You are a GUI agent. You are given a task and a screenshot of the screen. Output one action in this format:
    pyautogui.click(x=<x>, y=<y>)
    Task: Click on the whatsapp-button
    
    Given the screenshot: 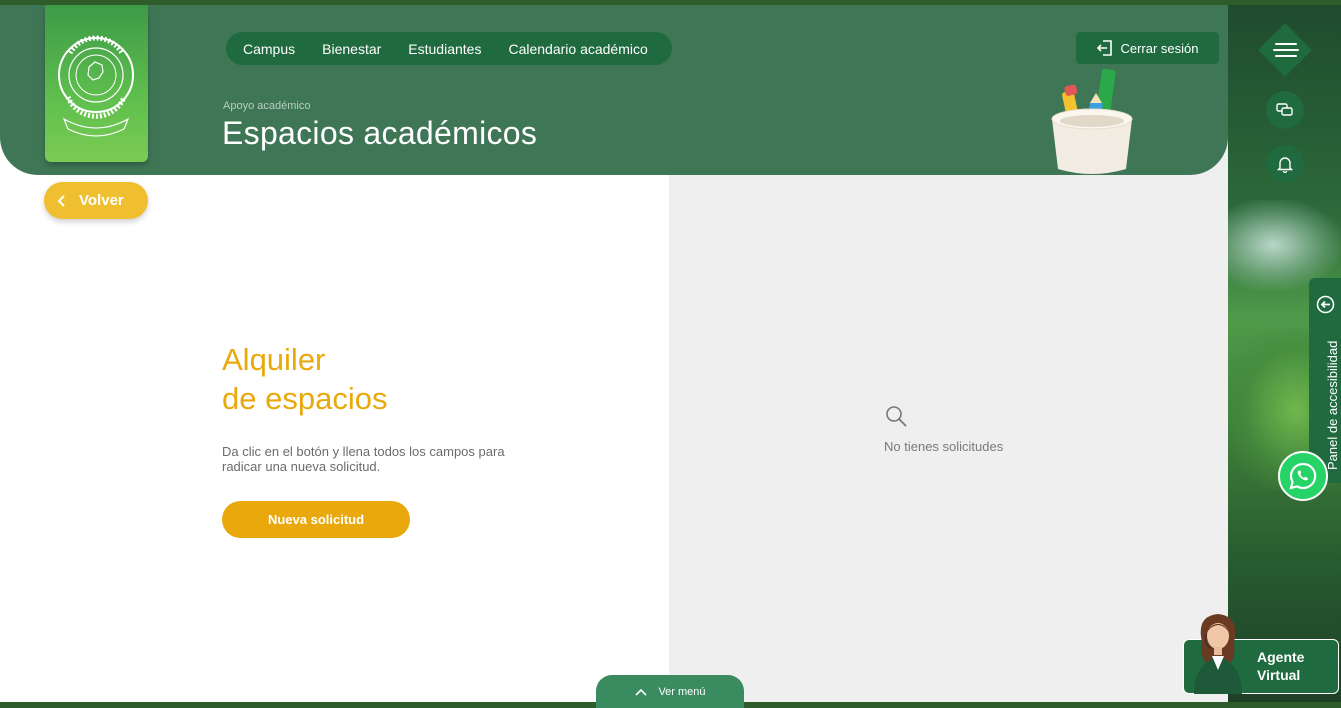 What is the action you would take?
    pyautogui.click(x=1303, y=476)
    